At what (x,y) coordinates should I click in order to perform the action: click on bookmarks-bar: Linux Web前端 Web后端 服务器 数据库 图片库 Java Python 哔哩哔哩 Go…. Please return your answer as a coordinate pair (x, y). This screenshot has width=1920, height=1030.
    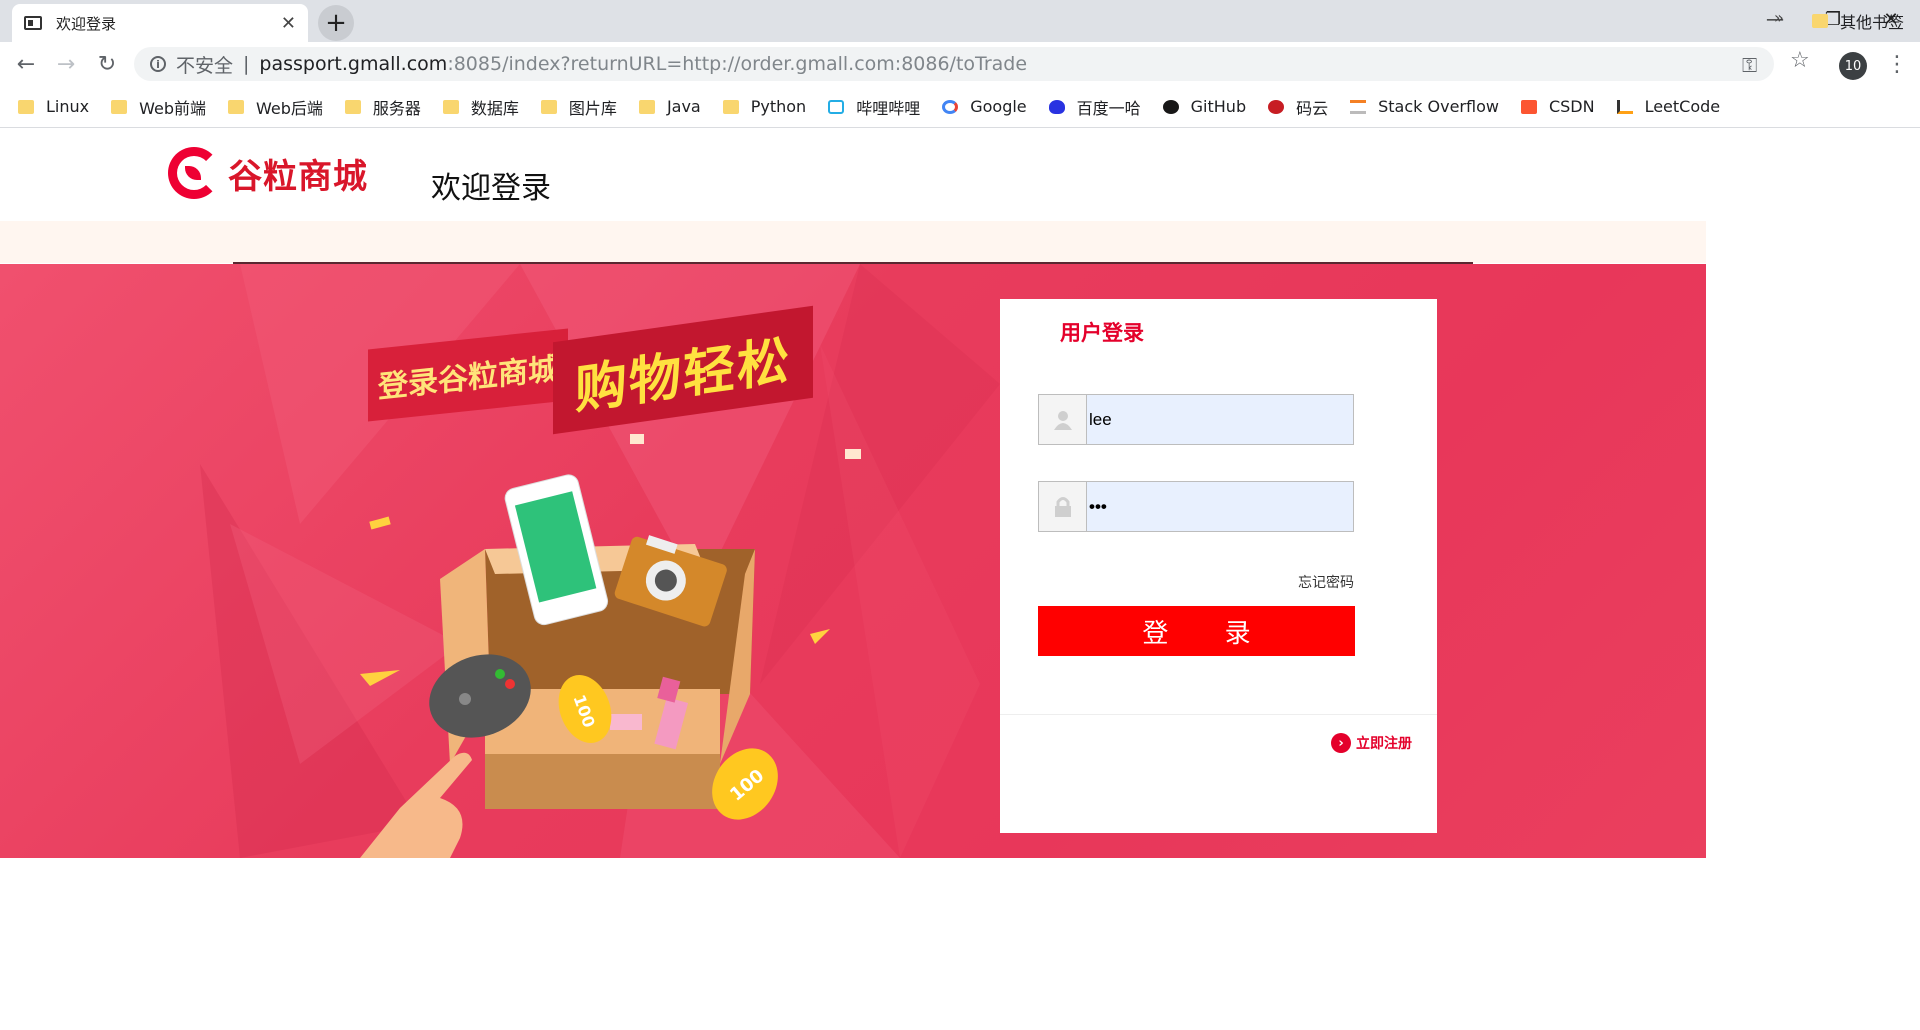
    Looking at the image, I should click on (960, 107).